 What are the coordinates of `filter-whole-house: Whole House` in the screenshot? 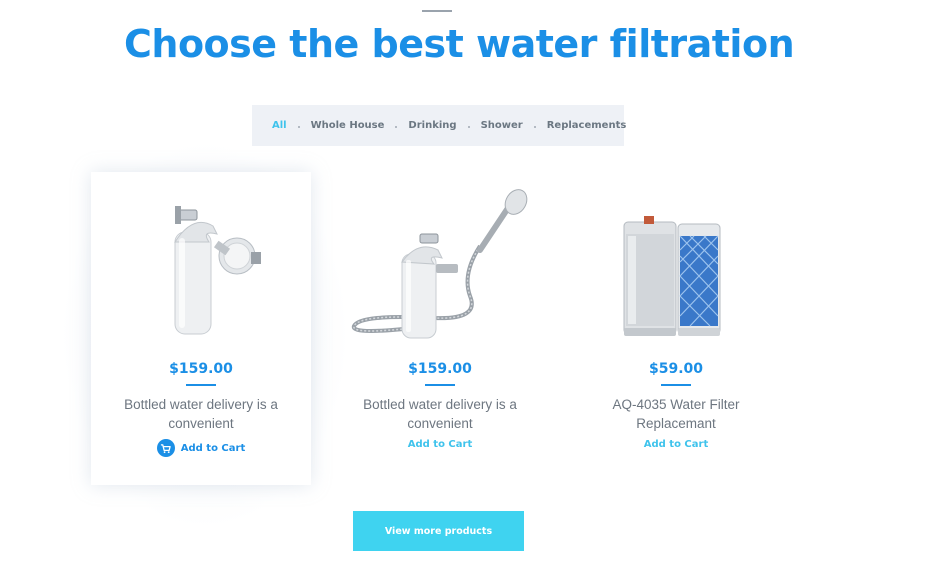 It's located at (354, 125).